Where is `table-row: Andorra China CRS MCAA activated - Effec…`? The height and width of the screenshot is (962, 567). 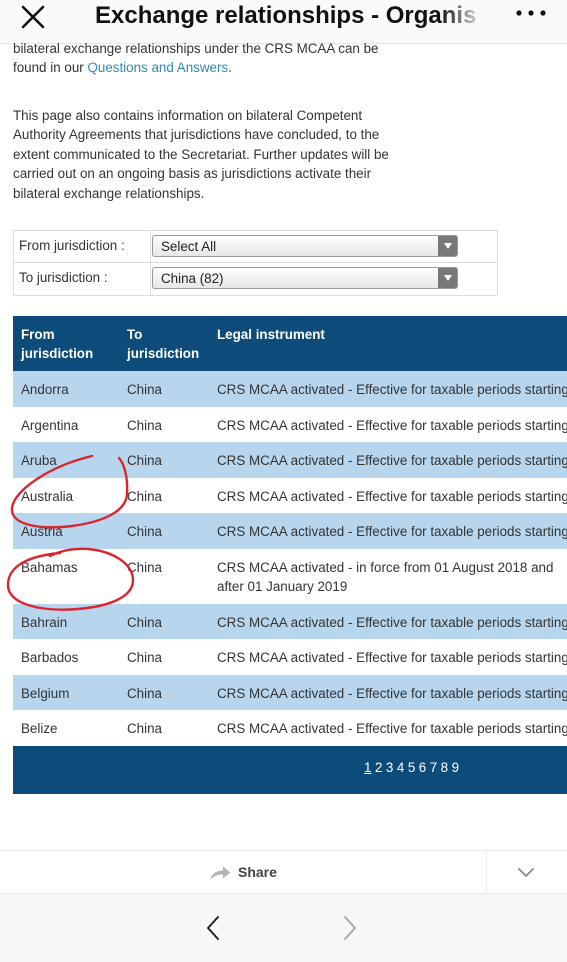
table-row: Andorra China CRS MCAA activated - Effec… is located at coordinates (290, 389).